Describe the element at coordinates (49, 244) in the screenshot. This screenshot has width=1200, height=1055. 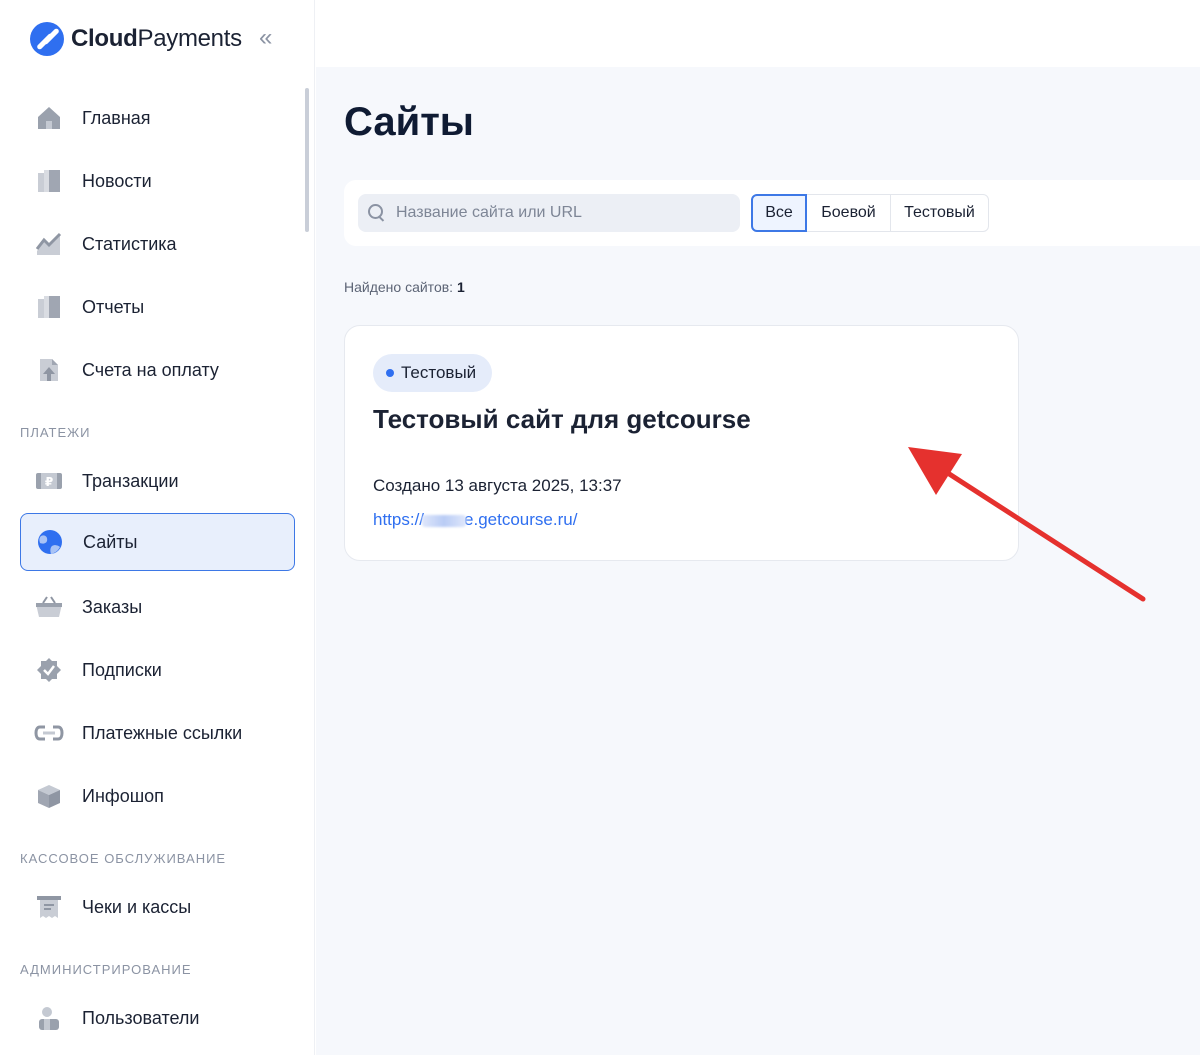
I see `chart-icon` at that location.